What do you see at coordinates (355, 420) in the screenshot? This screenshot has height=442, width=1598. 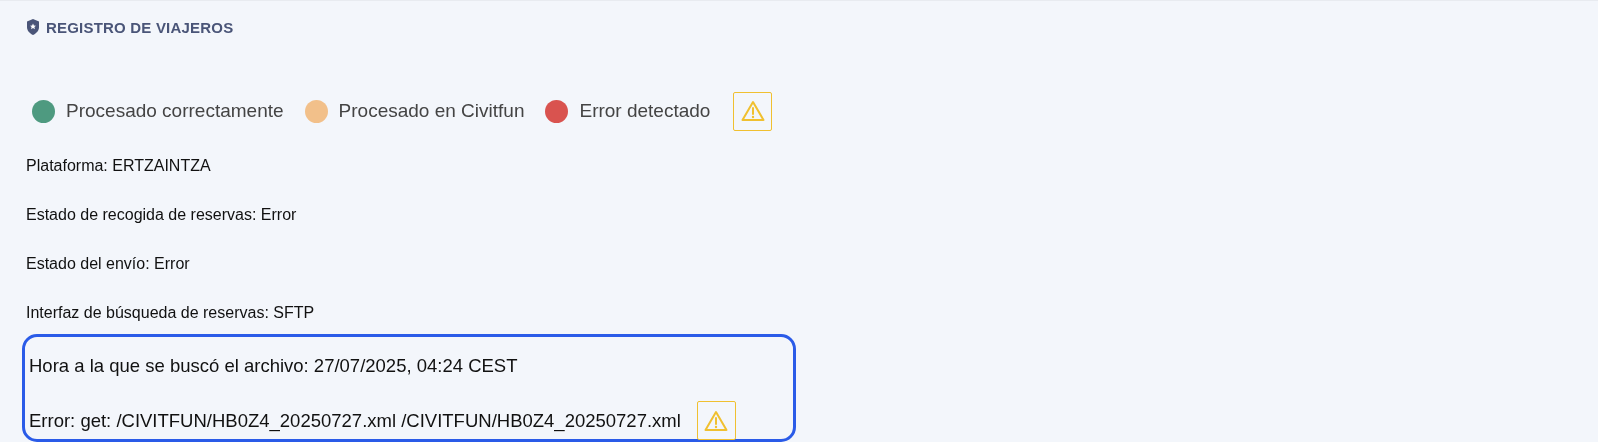 I see `detail-line: Error: get: /CIVITFUN/HB0Z4_20250727.xml /CIVITFUN/HB0Z4_20250727.xml` at bounding box center [355, 420].